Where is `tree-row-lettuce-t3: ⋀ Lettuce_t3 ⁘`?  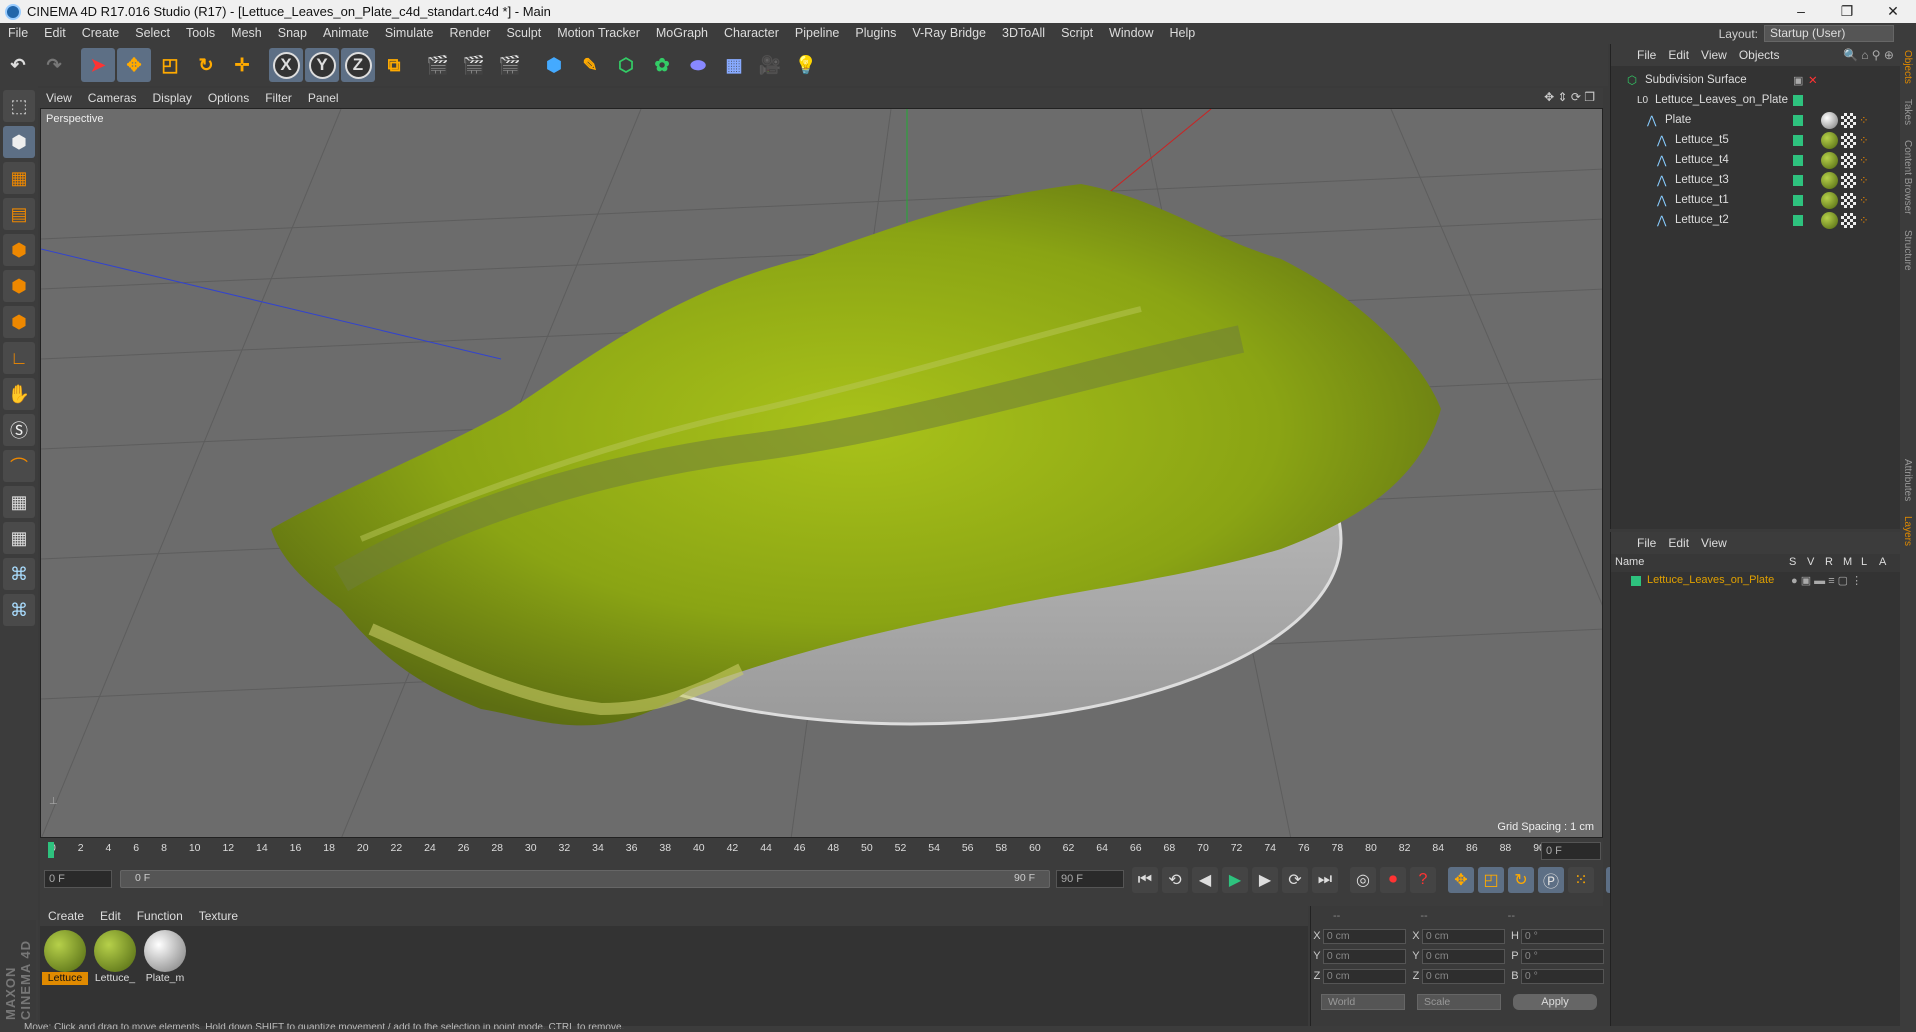 tree-row-lettuce-t3: ⋀ Lettuce_t3 ⁘ is located at coordinates (1755, 180).